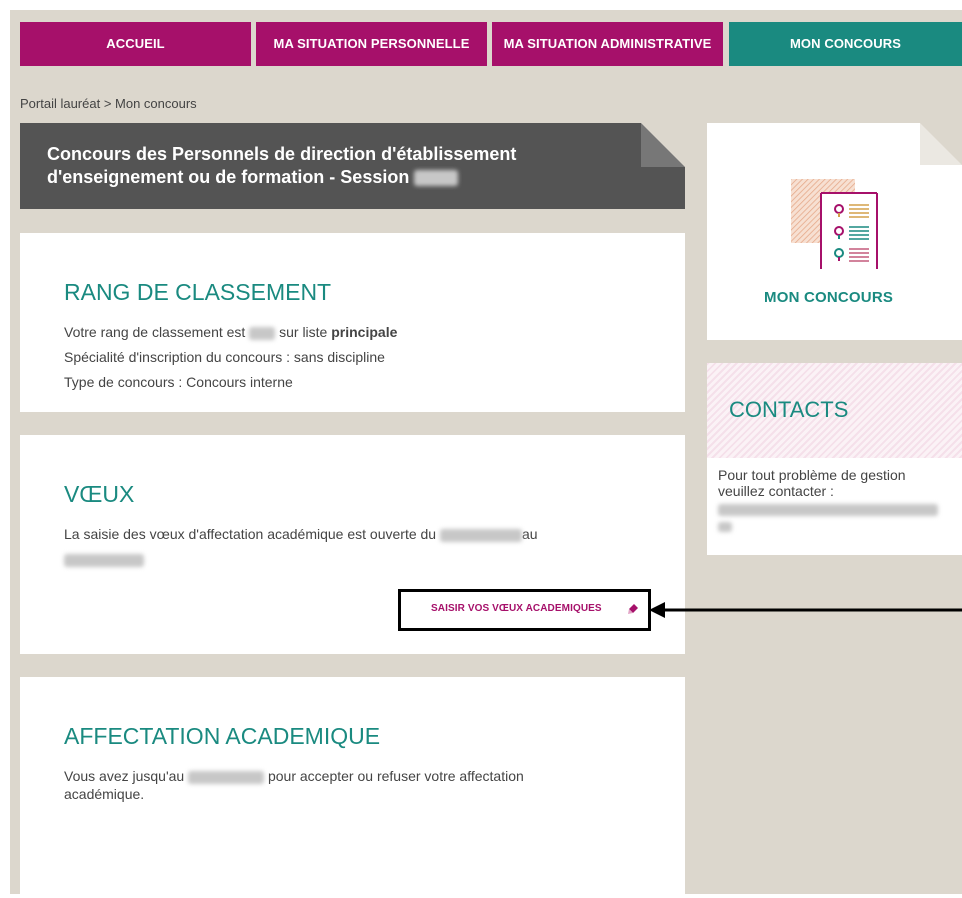  What do you see at coordinates (663, 145) in the screenshot?
I see `banner-corner-fold` at bounding box center [663, 145].